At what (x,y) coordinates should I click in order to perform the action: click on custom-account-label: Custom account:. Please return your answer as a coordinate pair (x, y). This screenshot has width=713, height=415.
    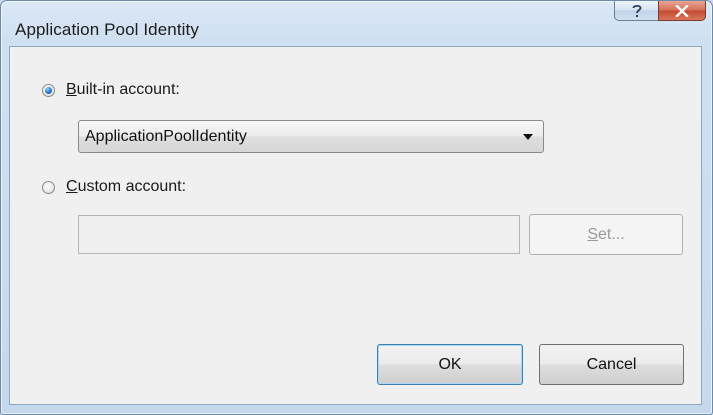
    Looking at the image, I should click on (126, 187).